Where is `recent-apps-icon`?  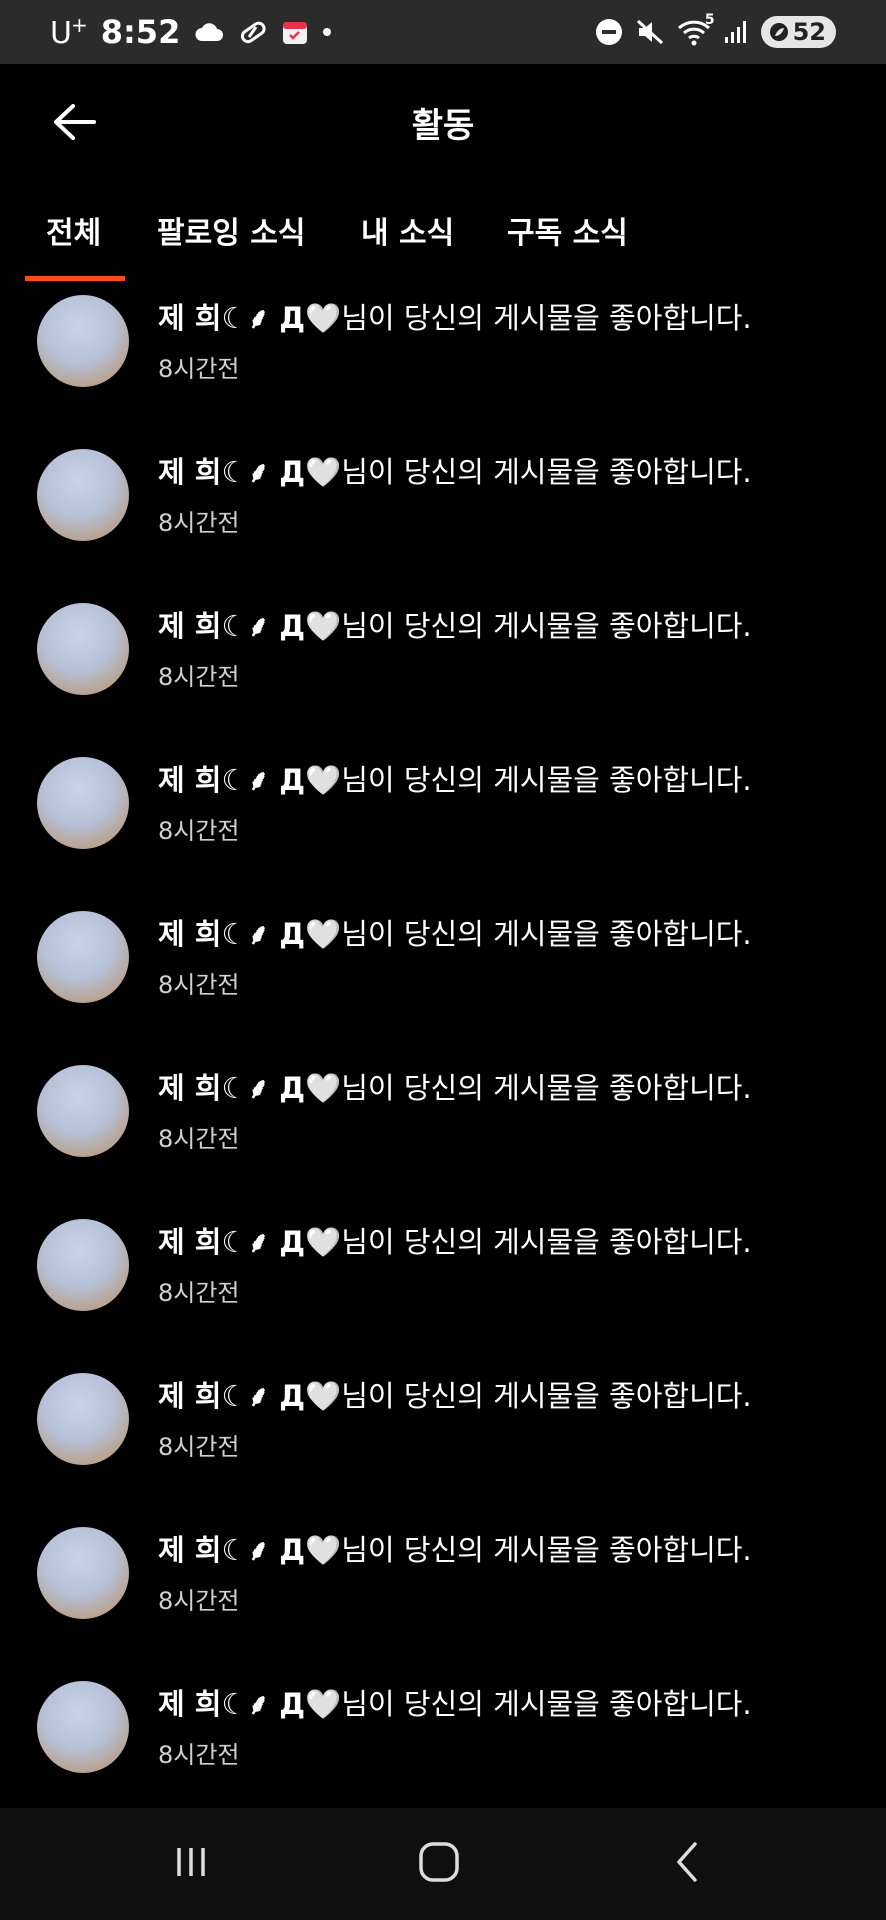 recent-apps-icon is located at coordinates (191, 1864).